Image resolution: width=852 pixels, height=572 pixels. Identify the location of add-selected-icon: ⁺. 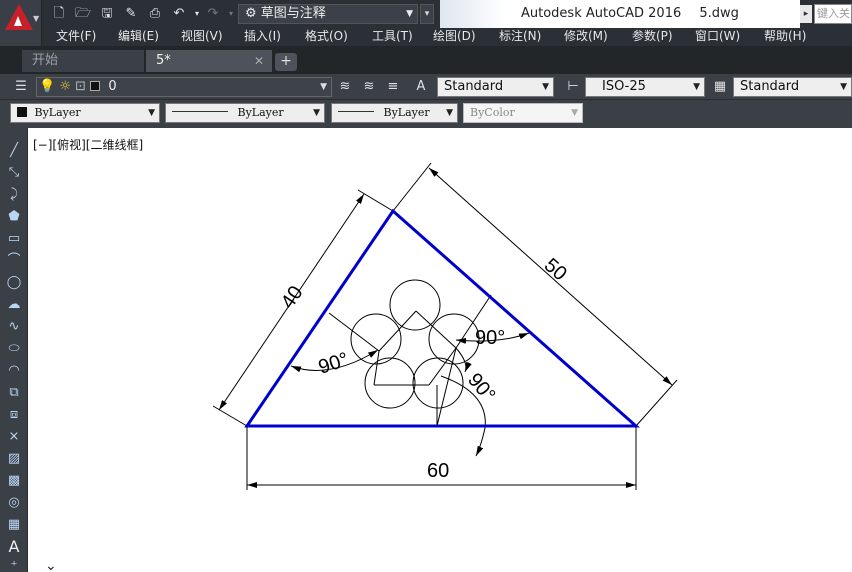
(14, 565).